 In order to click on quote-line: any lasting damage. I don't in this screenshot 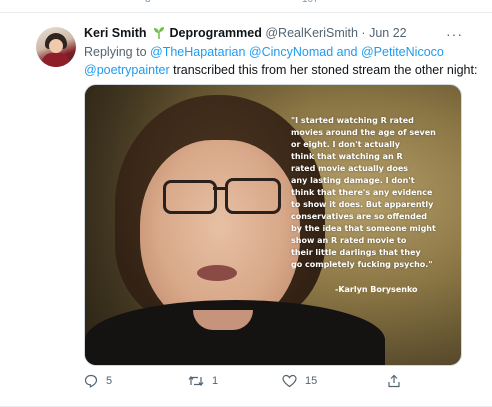, I will do `click(353, 180)`.